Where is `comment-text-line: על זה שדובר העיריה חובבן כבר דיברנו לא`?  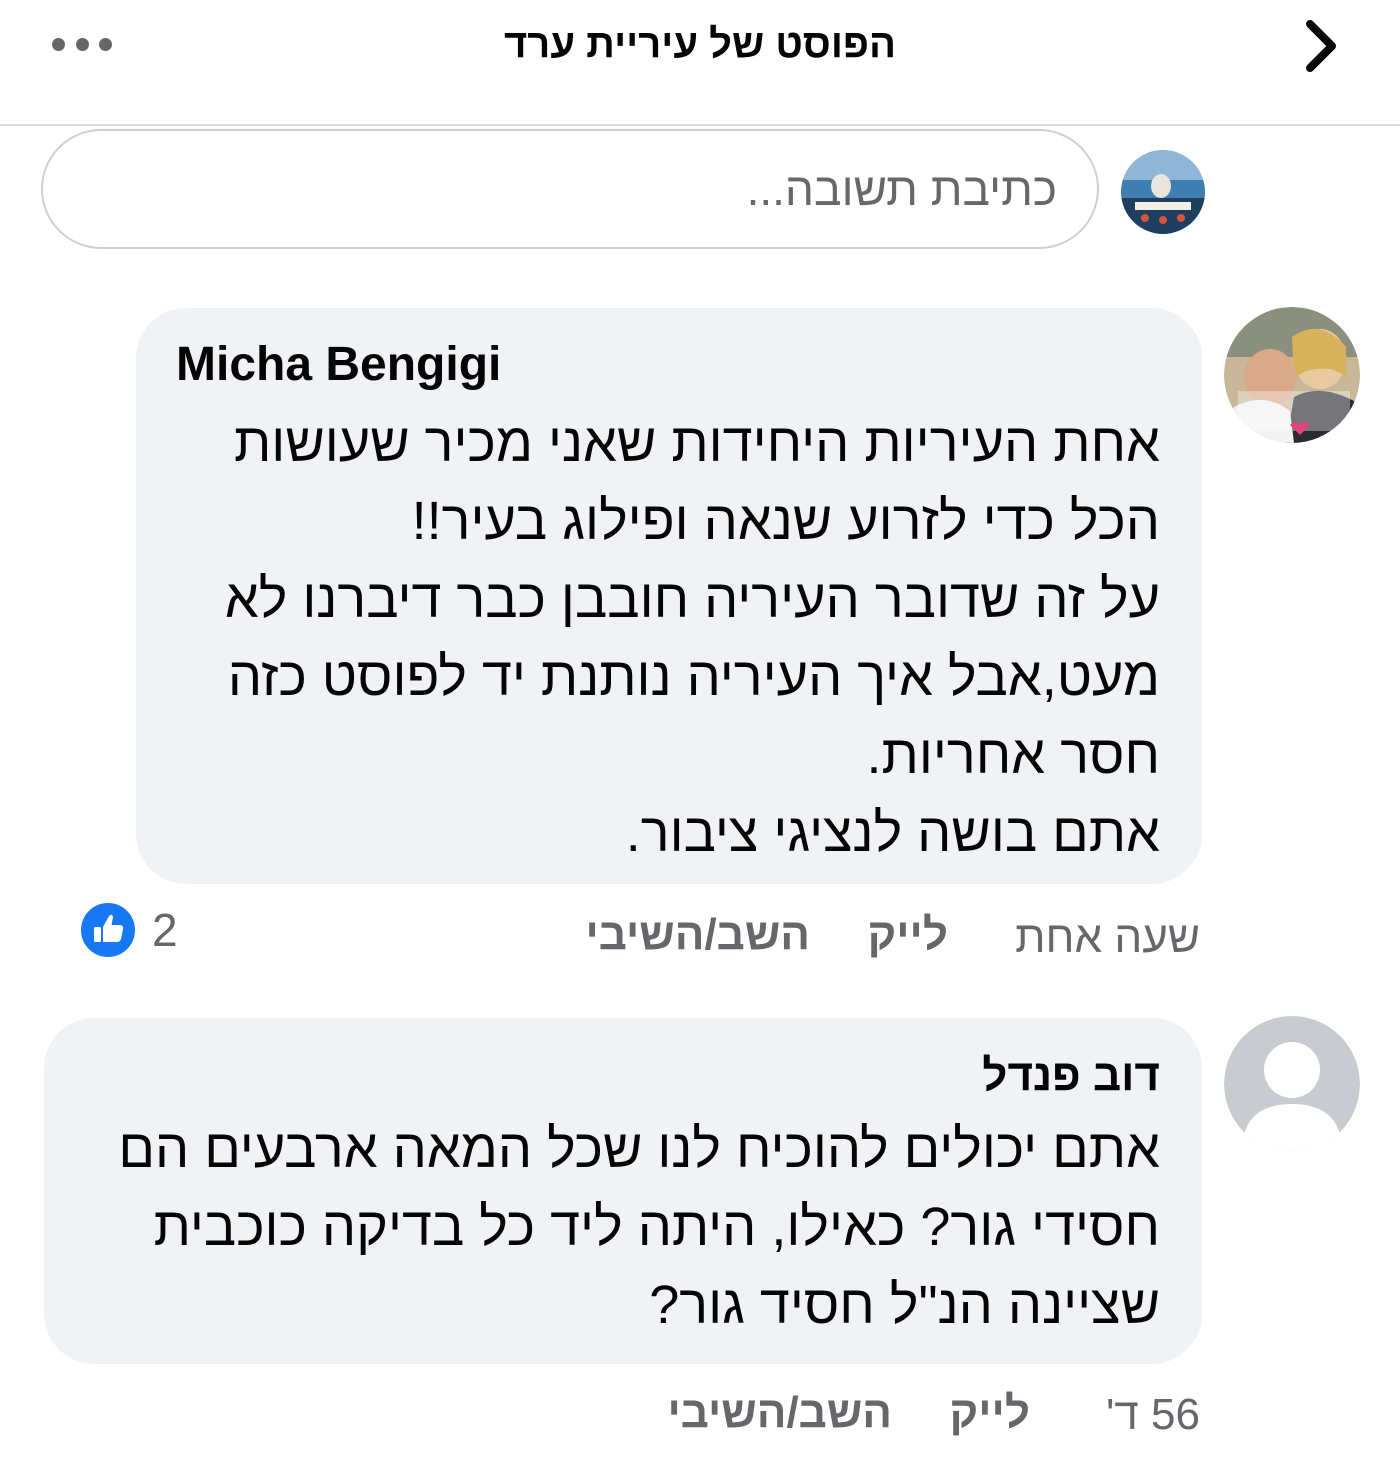
comment-text-line: על זה שדובר העיריה חובבן כבר דיברנו לא is located at coordinates (692, 599).